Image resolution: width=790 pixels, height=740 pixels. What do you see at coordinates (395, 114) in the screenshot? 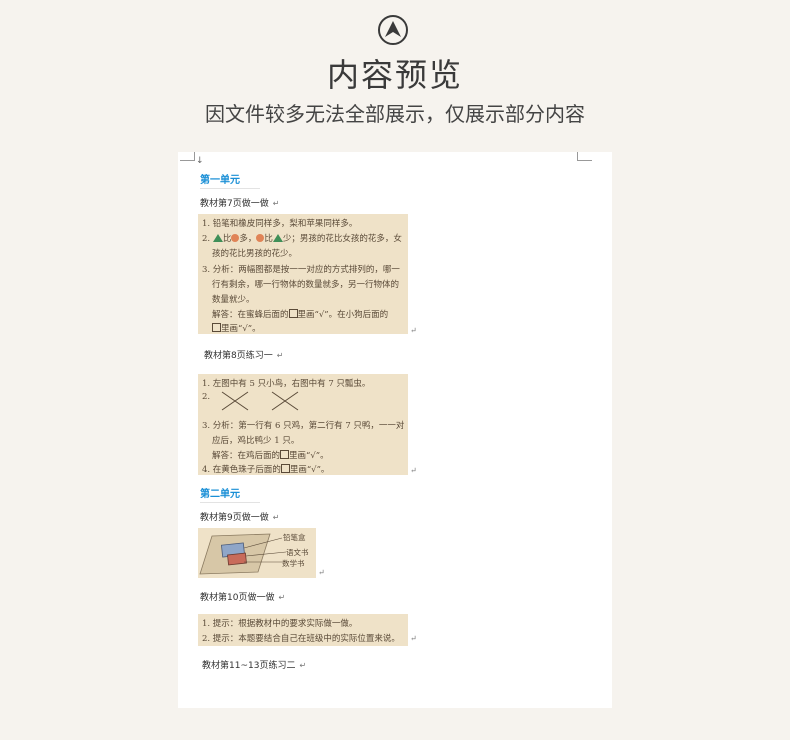
I see `page-subtitle: 因文件较多无法全部展示，仅展示部分内容` at bounding box center [395, 114].